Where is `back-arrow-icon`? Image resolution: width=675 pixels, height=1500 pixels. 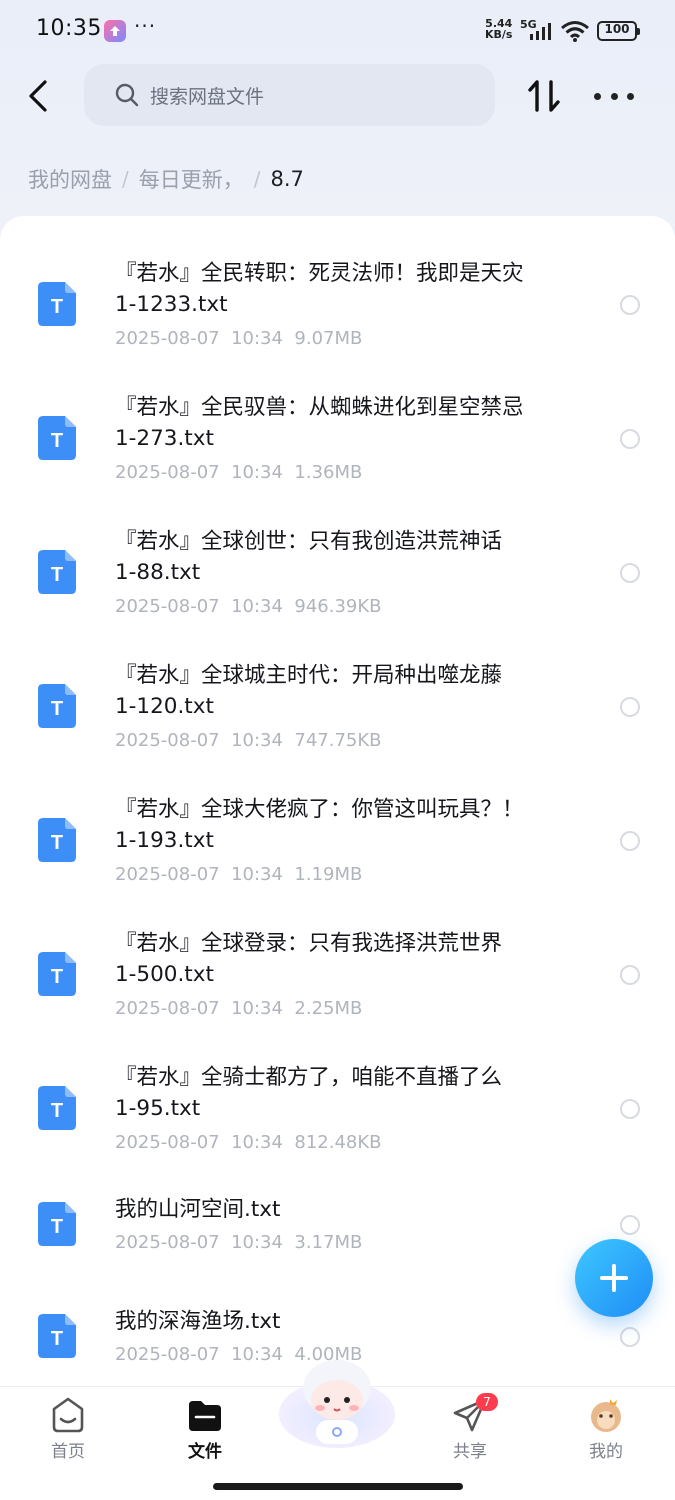
back-arrow-icon is located at coordinates (38, 96).